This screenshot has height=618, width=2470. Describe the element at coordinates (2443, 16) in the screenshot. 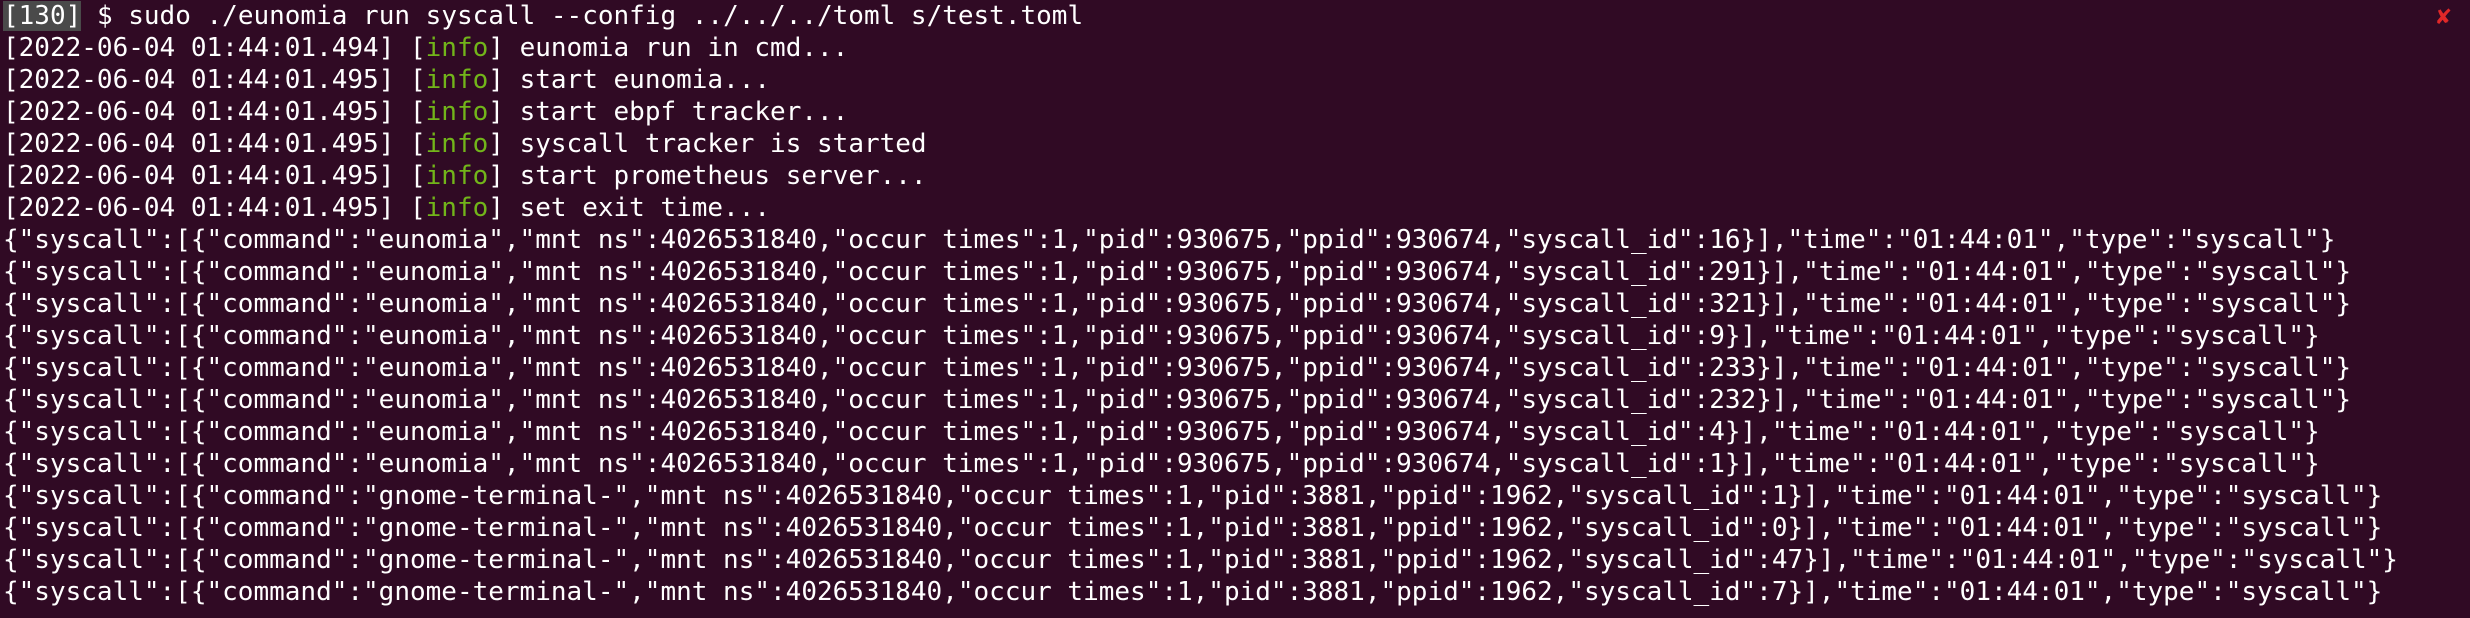

I see `error-exit-icon: ✘` at that location.